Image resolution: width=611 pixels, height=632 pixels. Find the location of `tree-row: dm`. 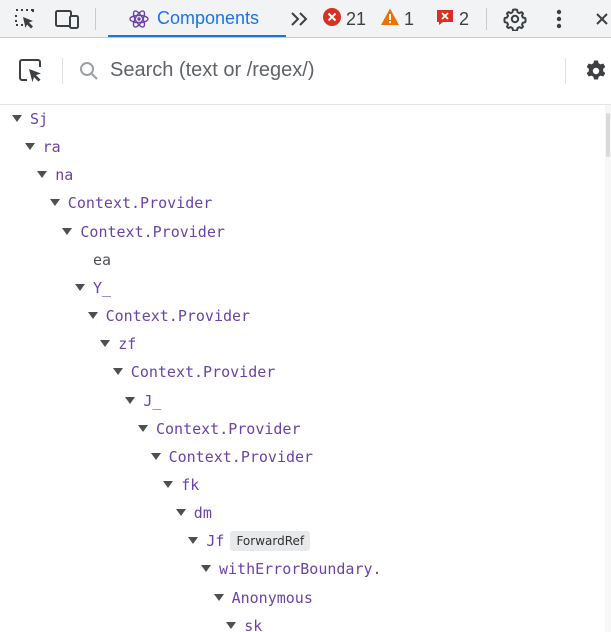

tree-row: dm is located at coordinates (302, 513).